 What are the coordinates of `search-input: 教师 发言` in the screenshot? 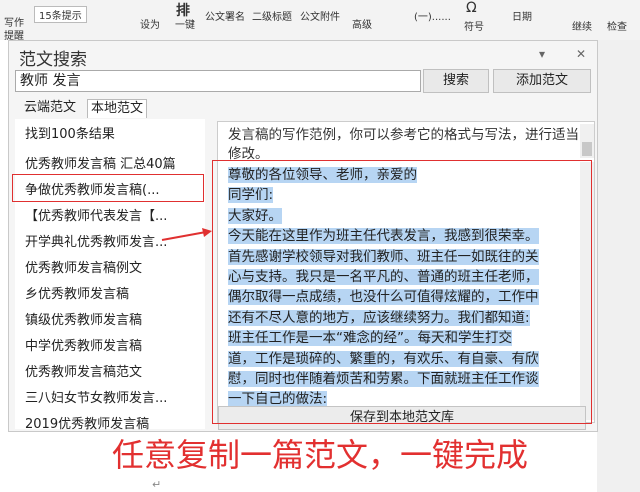 It's located at (218, 81).